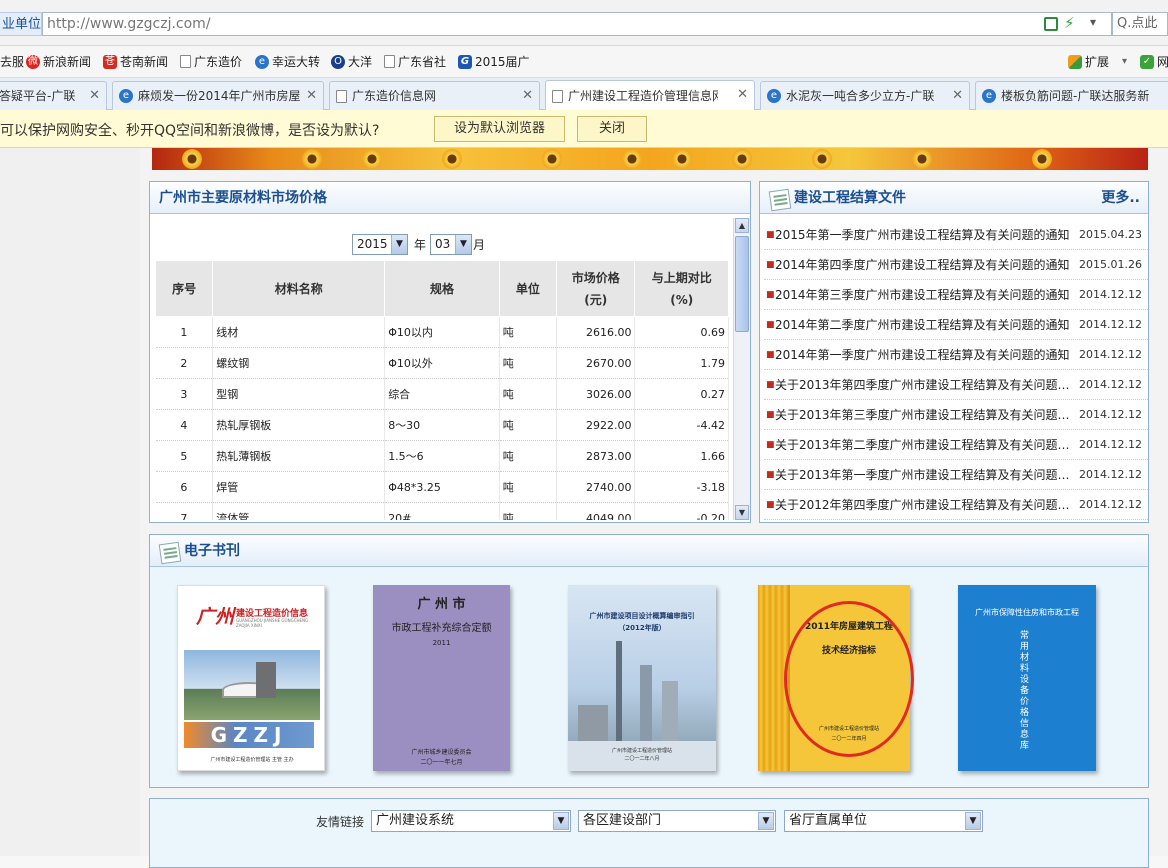 The width and height of the screenshot is (1168, 868). I want to click on links-select-districts: 各区建设部门 ▼, so click(677, 821).